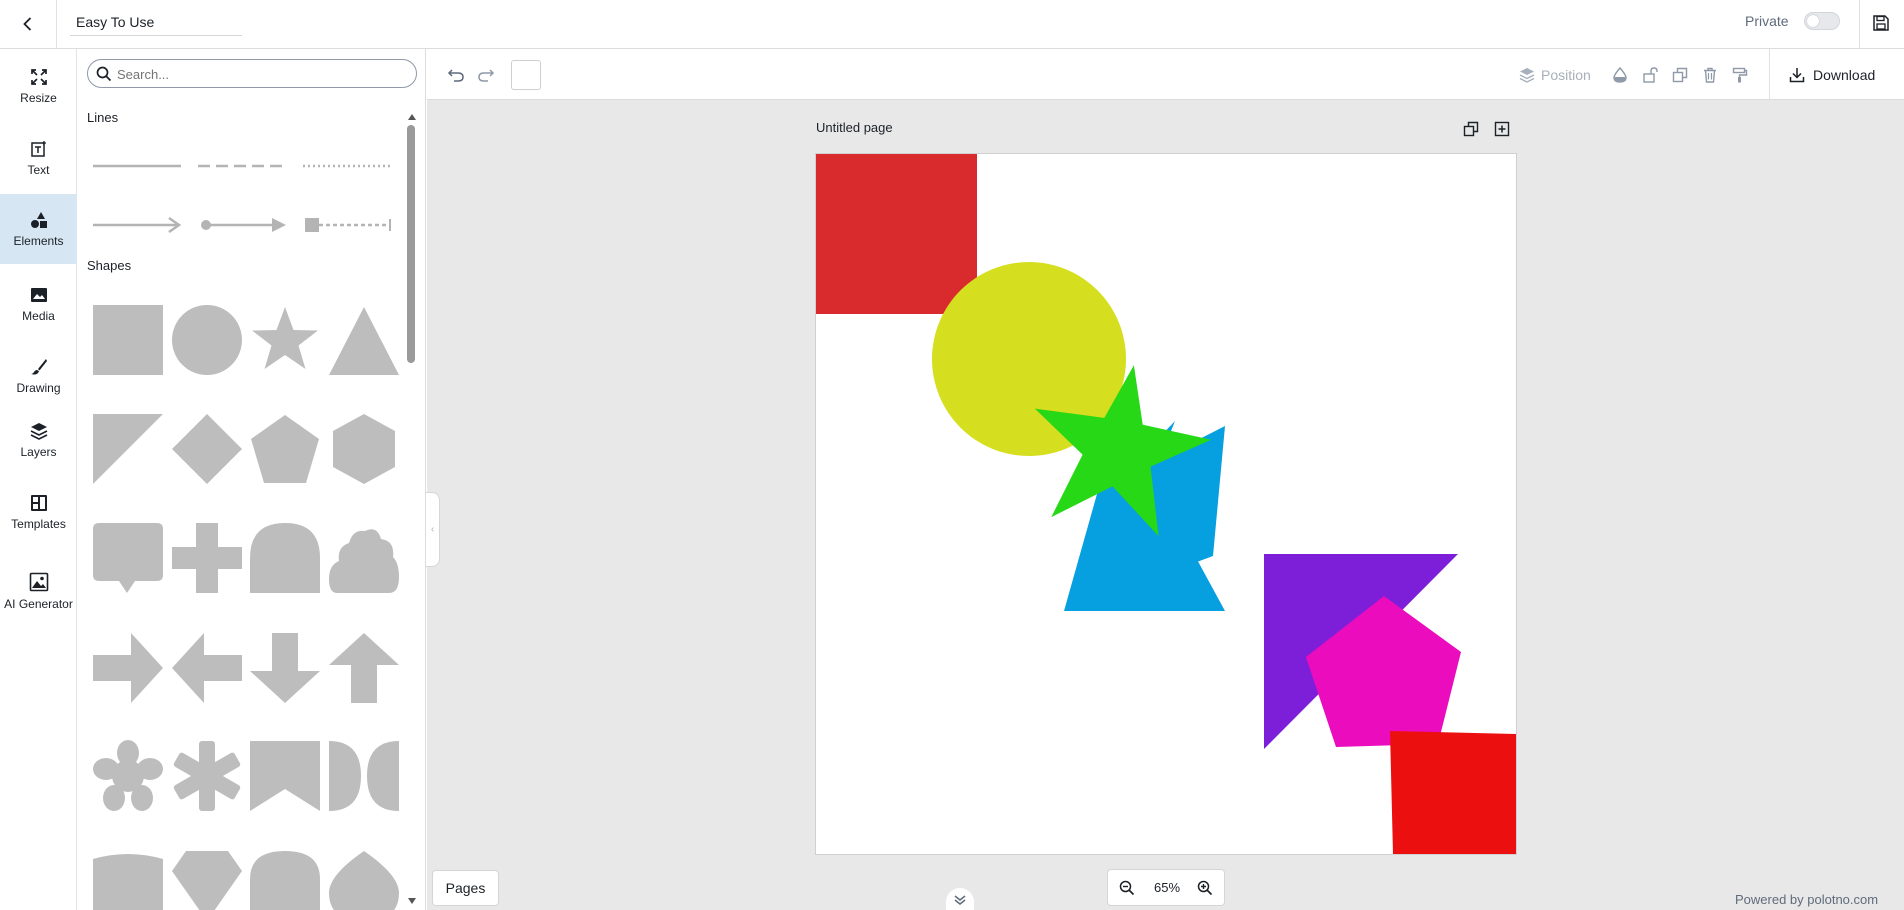 The width and height of the screenshot is (1904, 910). Describe the element at coordinates (156, 22) in the screenshot. I see `design-name-input` at that location.